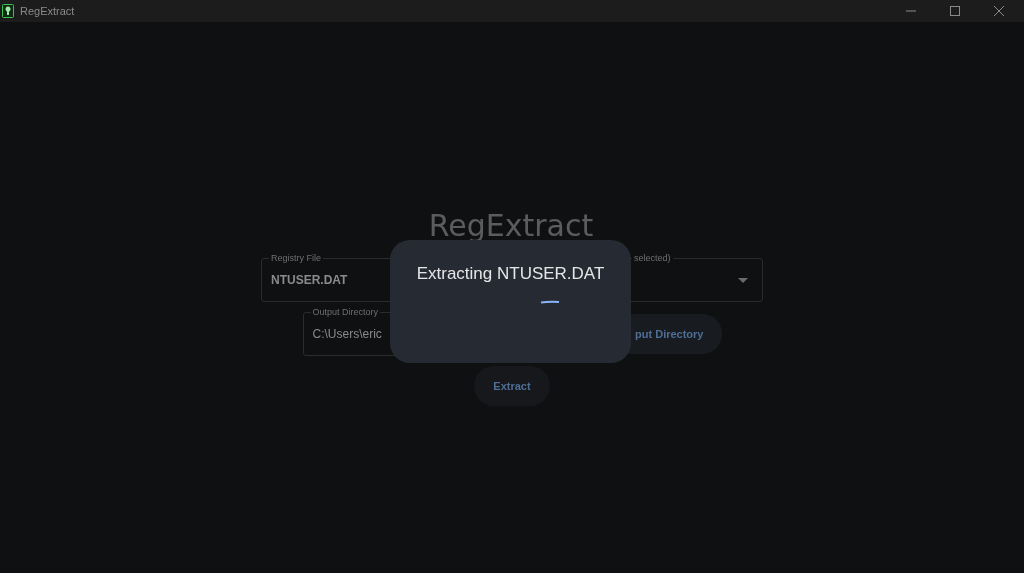 Image resolution: width=1024 pixels, height=573 pixels. Describe the element at coordinates (512, 386) in the screenshot. I see `extract-button: Extract` at that location.